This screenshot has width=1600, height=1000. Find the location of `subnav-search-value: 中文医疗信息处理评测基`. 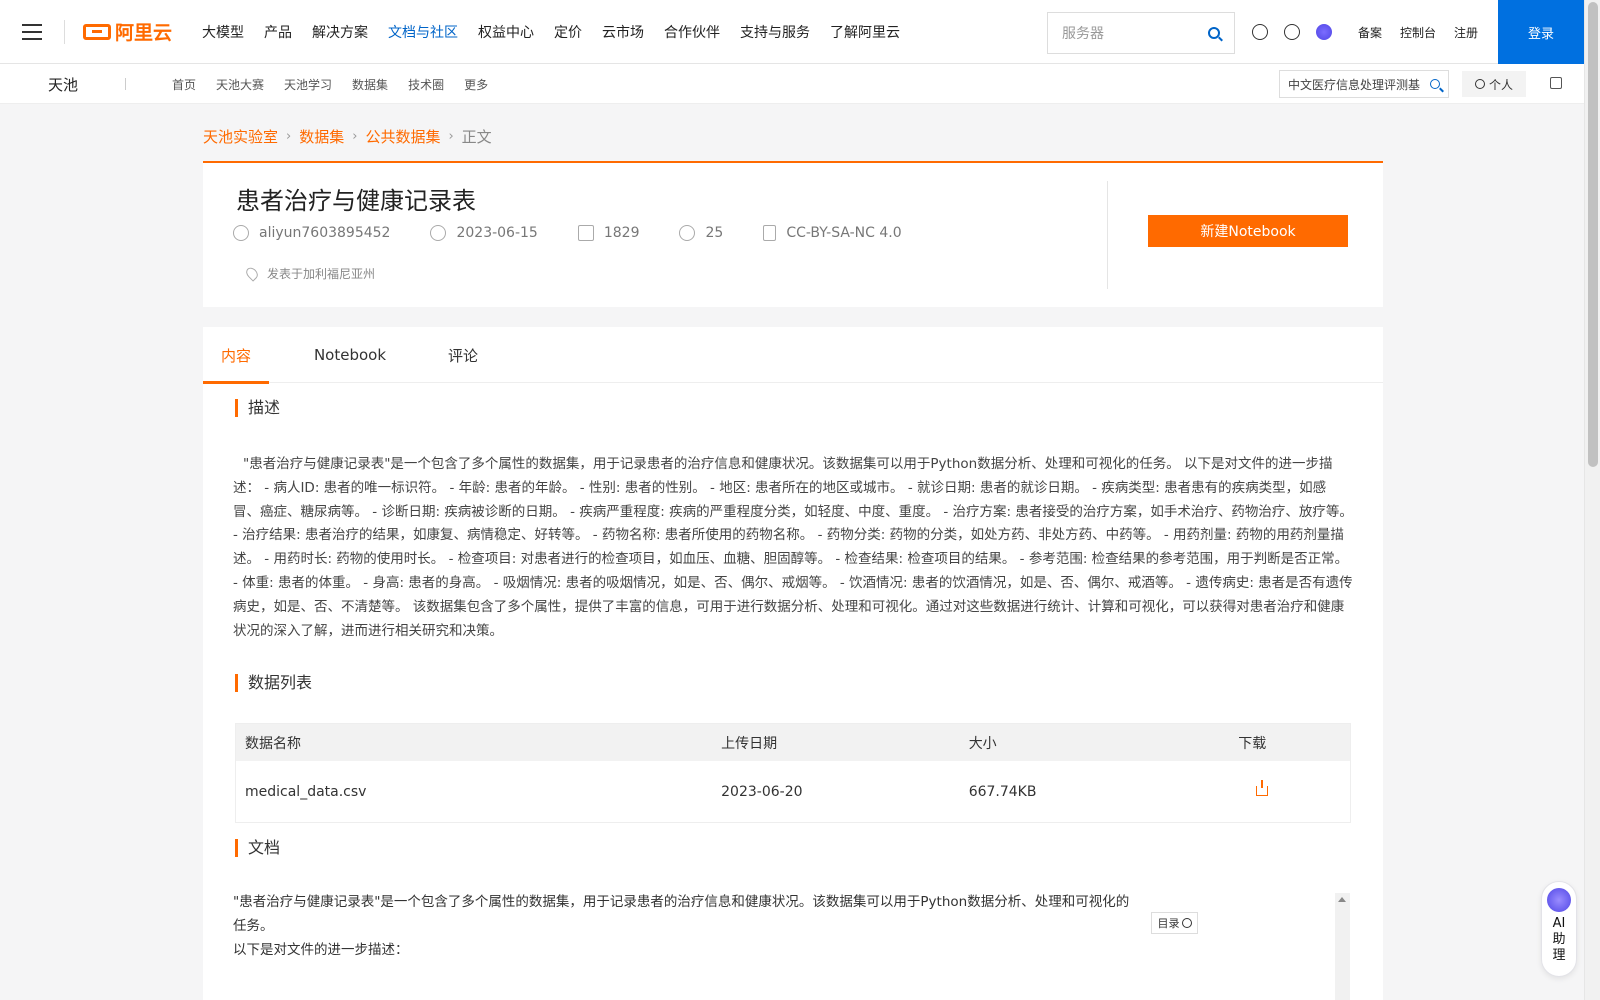

subnav-search-value: 中文医疗信息处理评测基 is located at coordinates (1354, 84).